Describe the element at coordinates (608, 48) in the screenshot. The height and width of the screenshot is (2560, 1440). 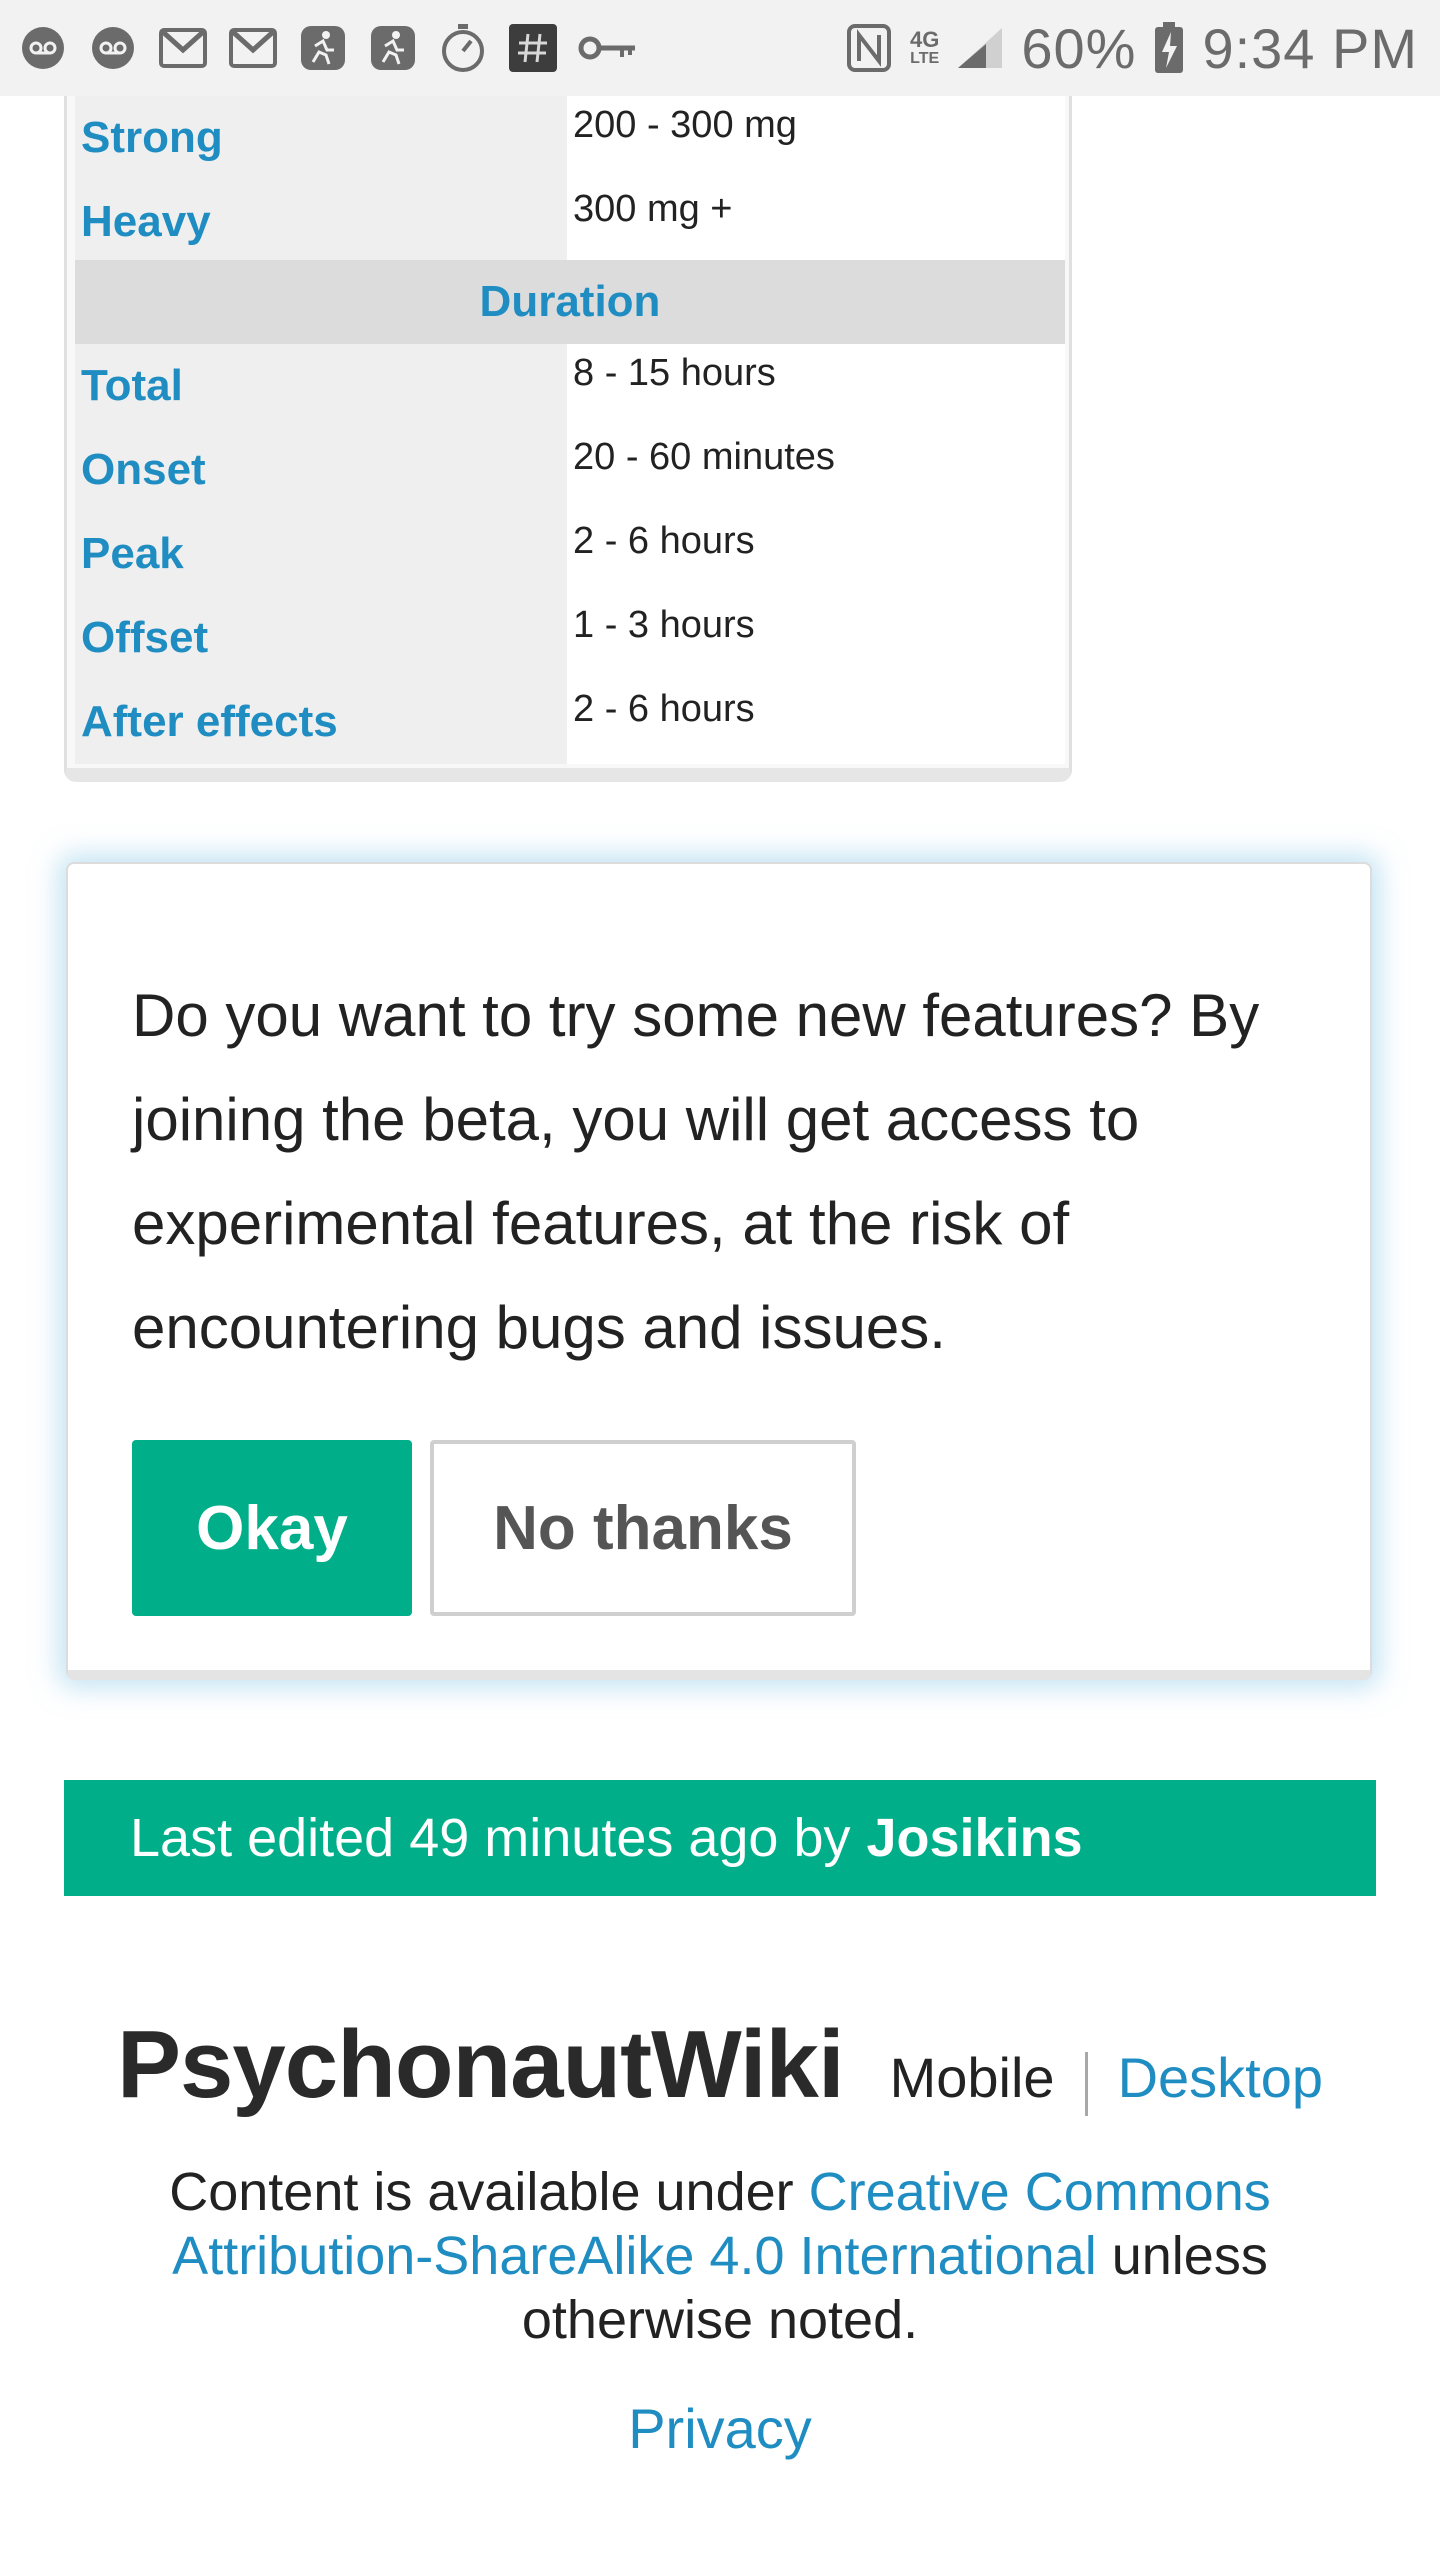
I see `key-icon` at that location.